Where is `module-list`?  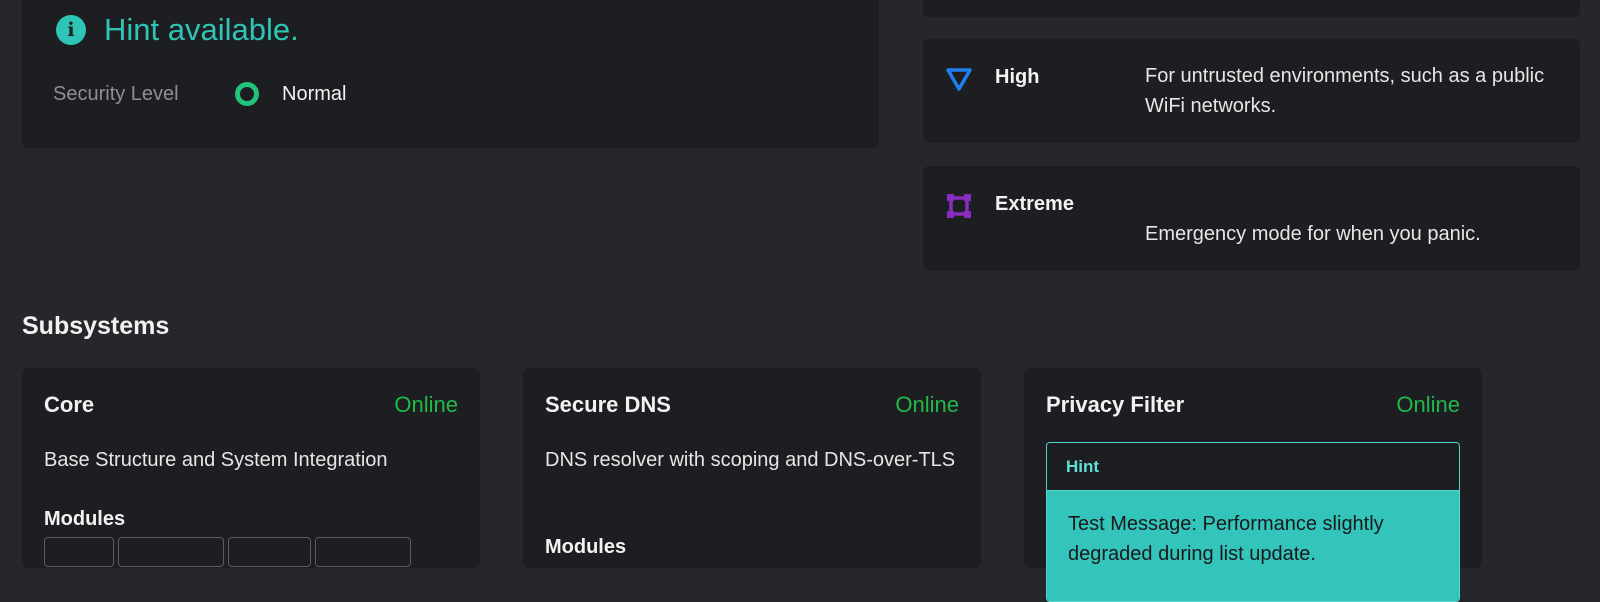
module-list is located at coordinates (227, 552).